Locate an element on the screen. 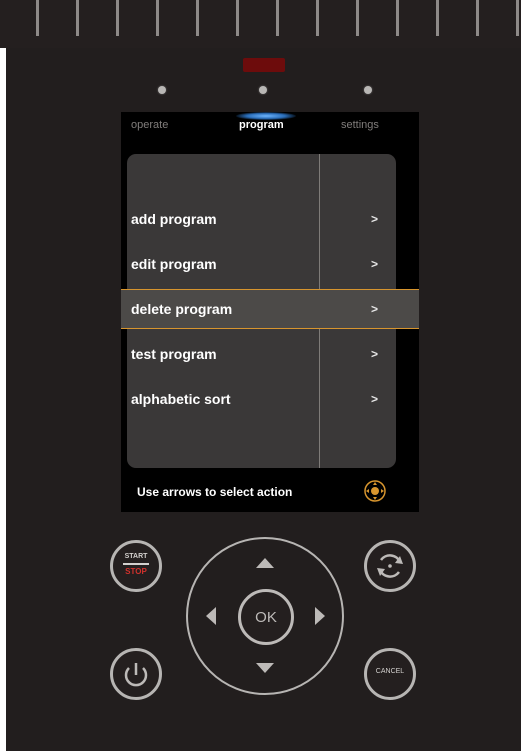 The width and height of the screenshot is (521, 751). cancel-label: CANCEL is located at coordinates (390, 671).